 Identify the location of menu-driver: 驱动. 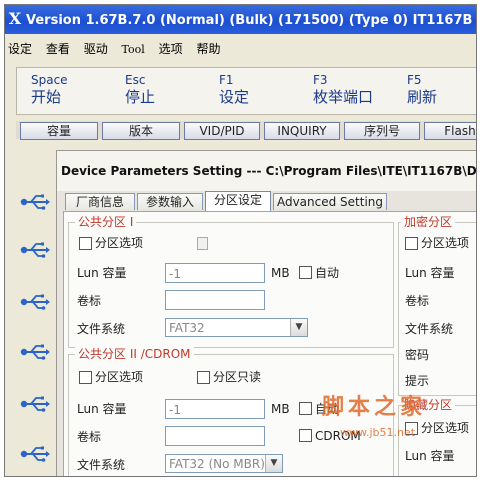
(96, 49).